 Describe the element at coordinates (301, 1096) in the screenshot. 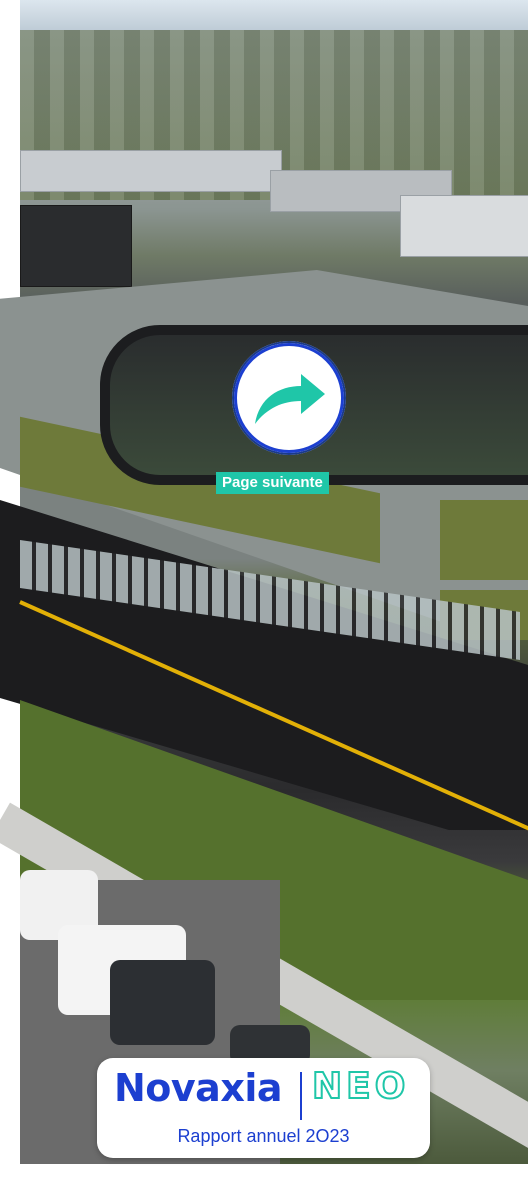

I see `brand-divider` at that location.